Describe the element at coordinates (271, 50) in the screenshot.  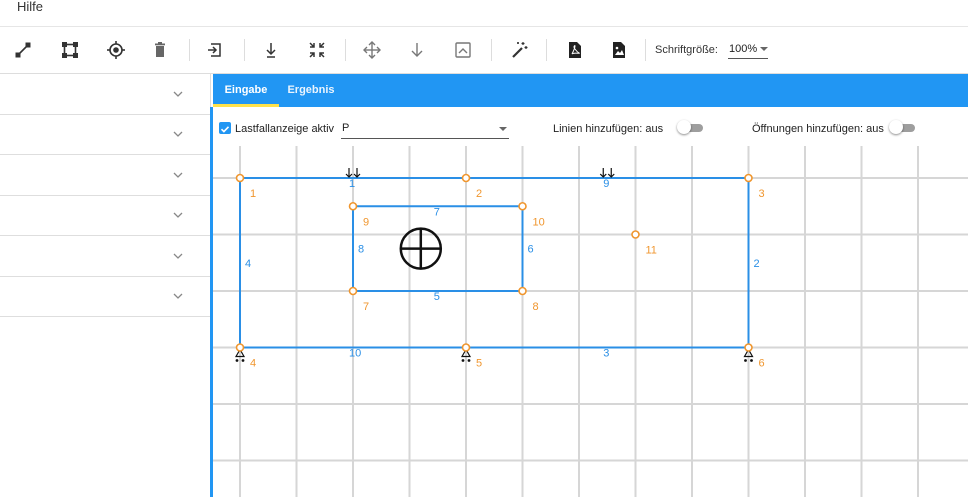
I see `point-load-icon` at that location.